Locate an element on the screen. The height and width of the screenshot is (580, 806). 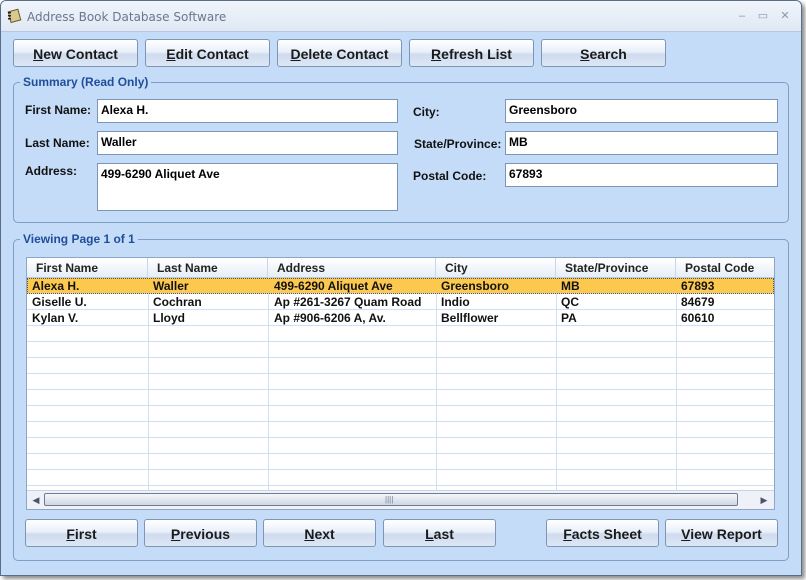
previous-page-button: Previous is located at coordinates (200, 533).